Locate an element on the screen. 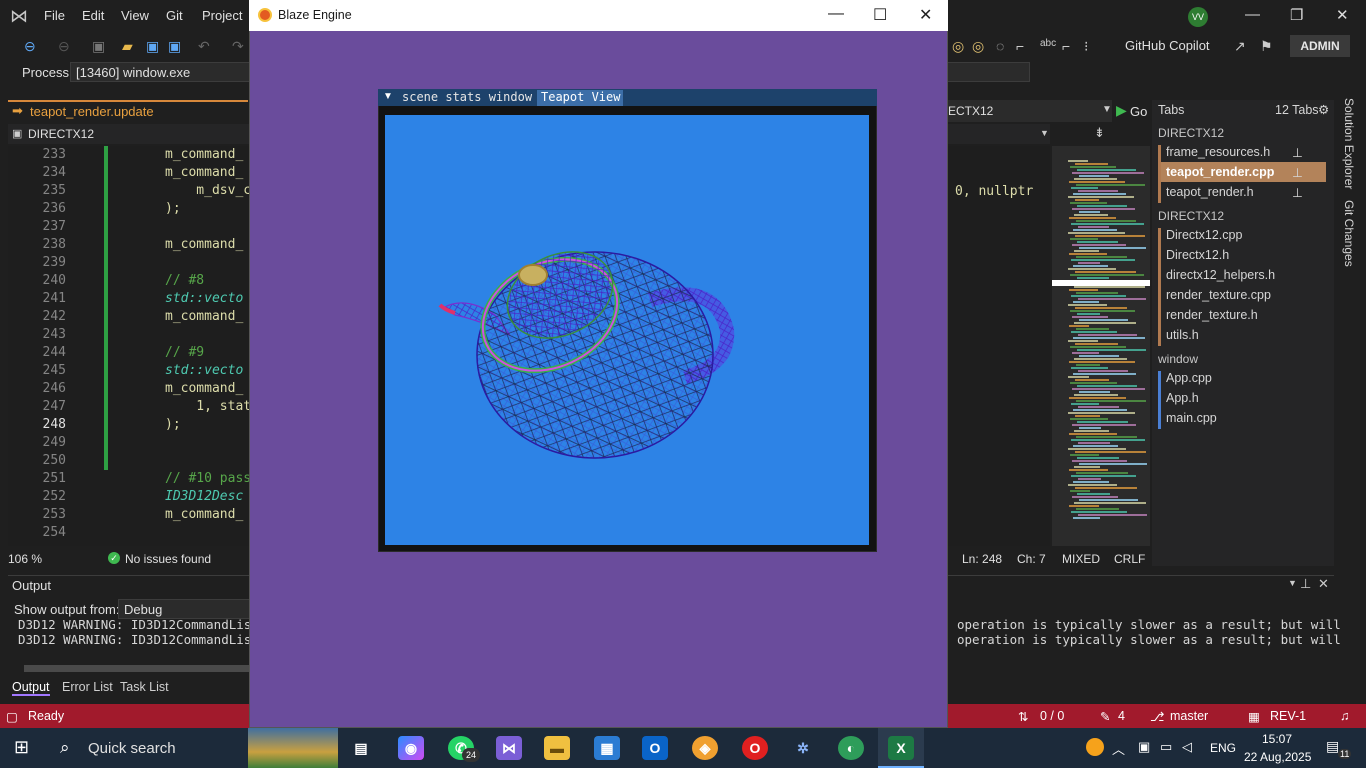 This screenshot has width=1366, height=768. microsoft-store-icon: ▦ is located at coordinates (607, 748).